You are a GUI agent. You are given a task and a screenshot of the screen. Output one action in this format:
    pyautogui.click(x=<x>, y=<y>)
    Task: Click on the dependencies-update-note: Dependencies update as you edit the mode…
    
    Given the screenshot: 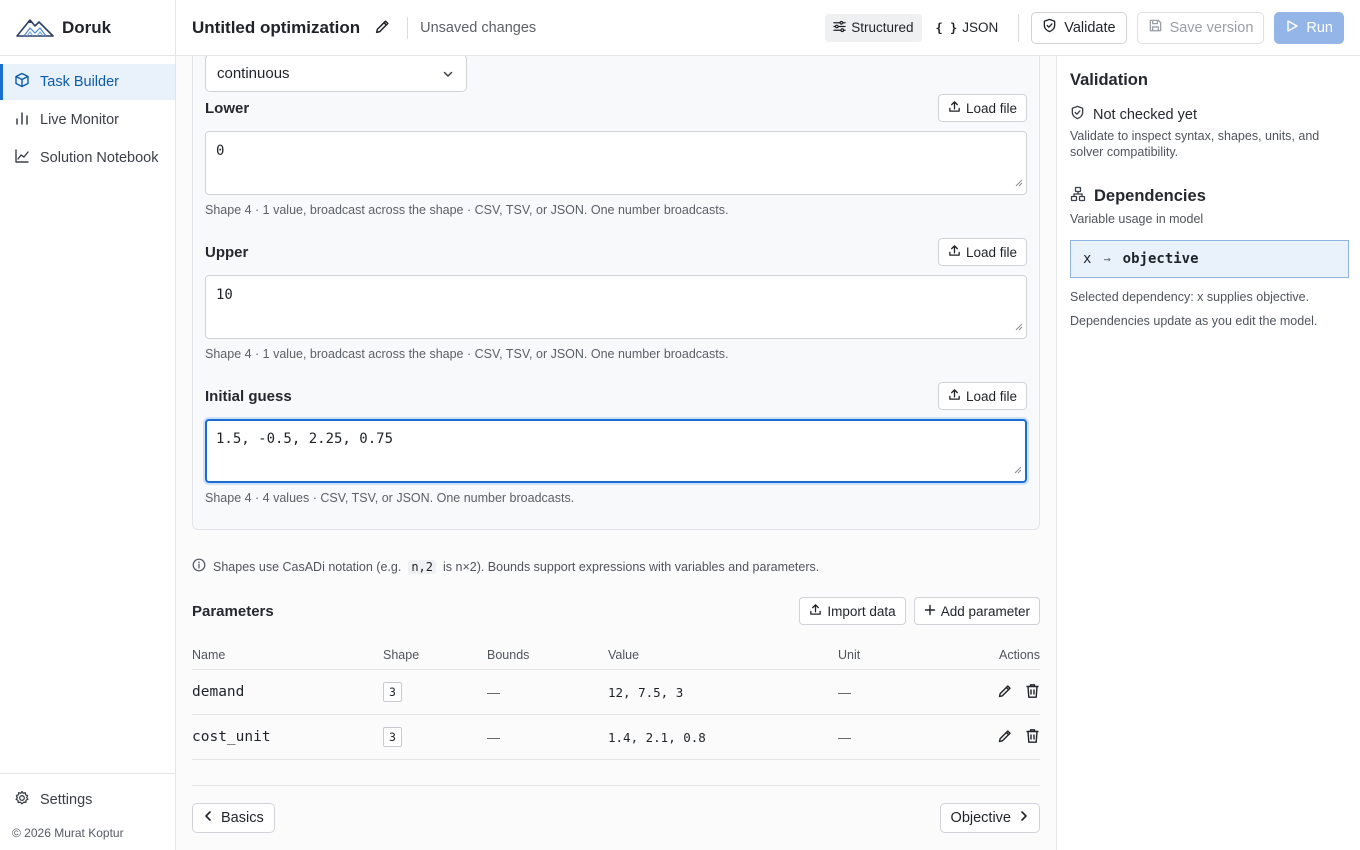 What is the action you would take?
    pyautogui.click(x=1194, y=321)
    